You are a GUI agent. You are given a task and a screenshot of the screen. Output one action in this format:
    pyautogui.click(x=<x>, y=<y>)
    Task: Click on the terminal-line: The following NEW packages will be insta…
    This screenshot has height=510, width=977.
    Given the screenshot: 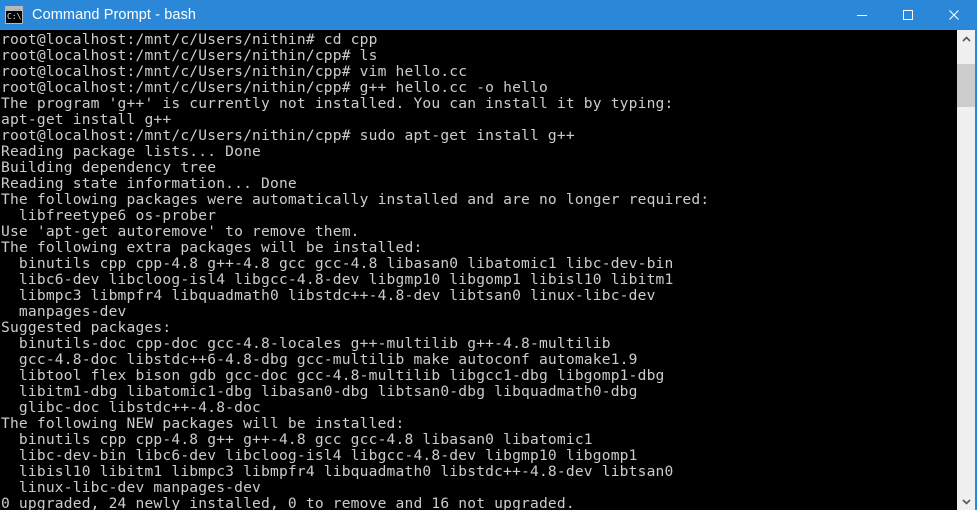 What is the action you would take?
    pyautogui.click(x=203, y=423)
    